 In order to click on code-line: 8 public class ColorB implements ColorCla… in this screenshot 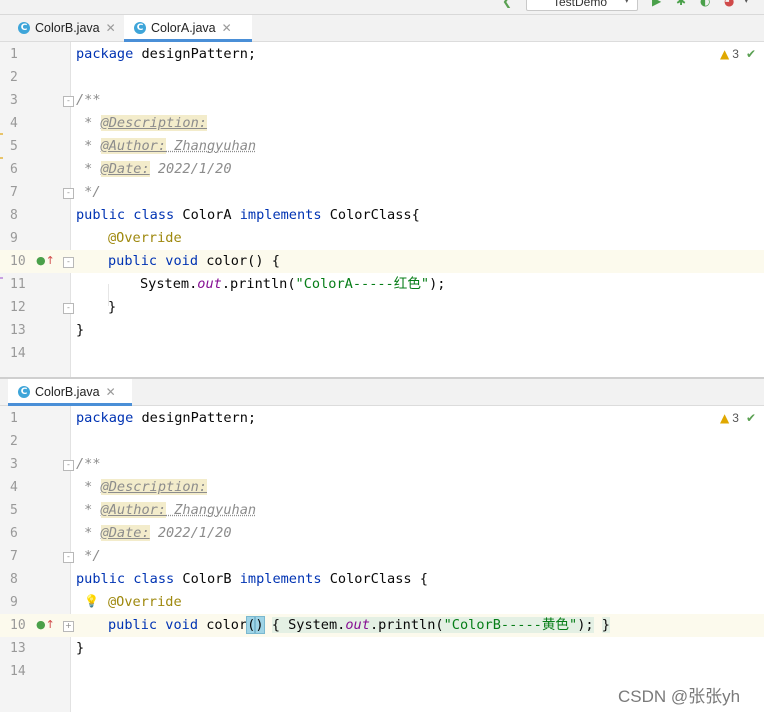, I will do `click(382, 579)`.